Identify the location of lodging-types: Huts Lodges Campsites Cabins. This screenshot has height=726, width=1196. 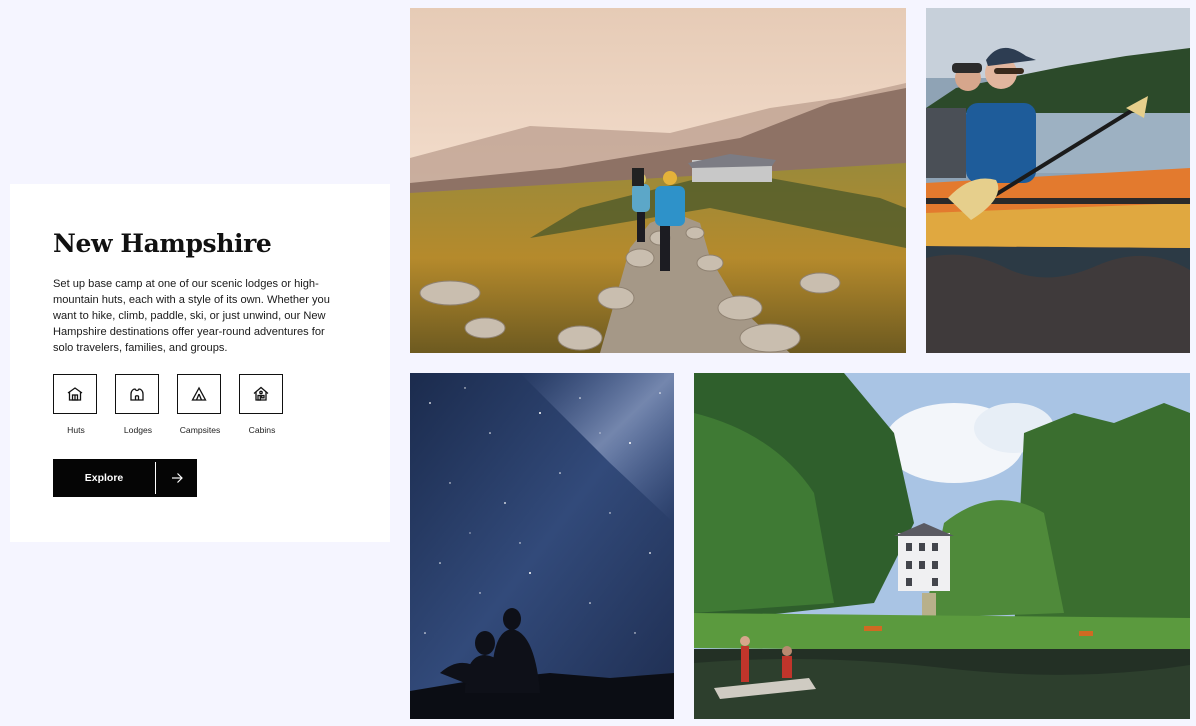
(200, 404).